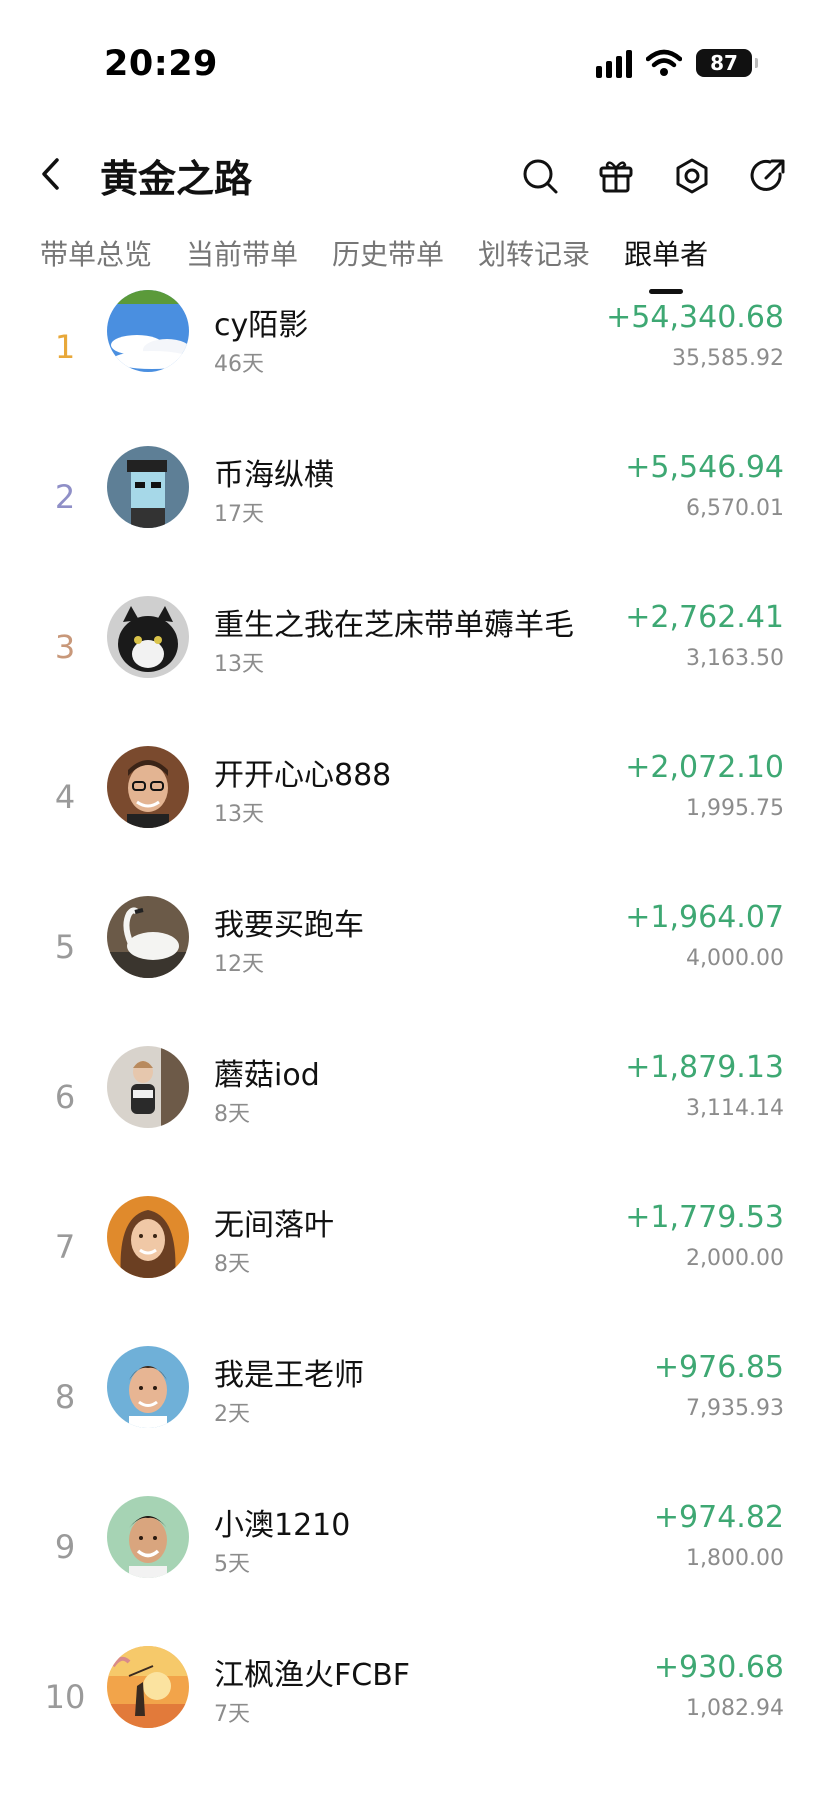  Describe the element at coordinates (242, 263) in the screenshot. I see `tab-current: 当前带单` at that location.